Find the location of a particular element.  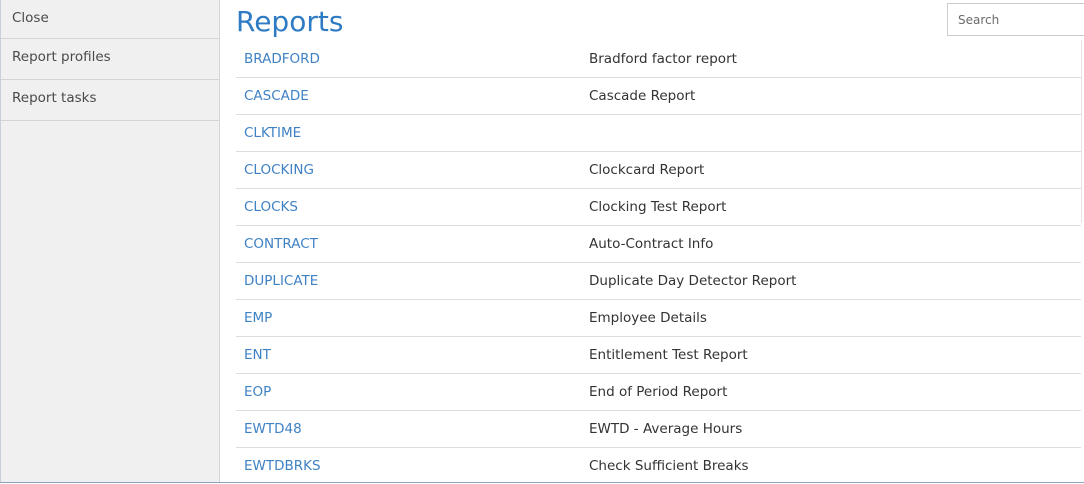

report-code-link: EOP is located at coordinates (257, 392).